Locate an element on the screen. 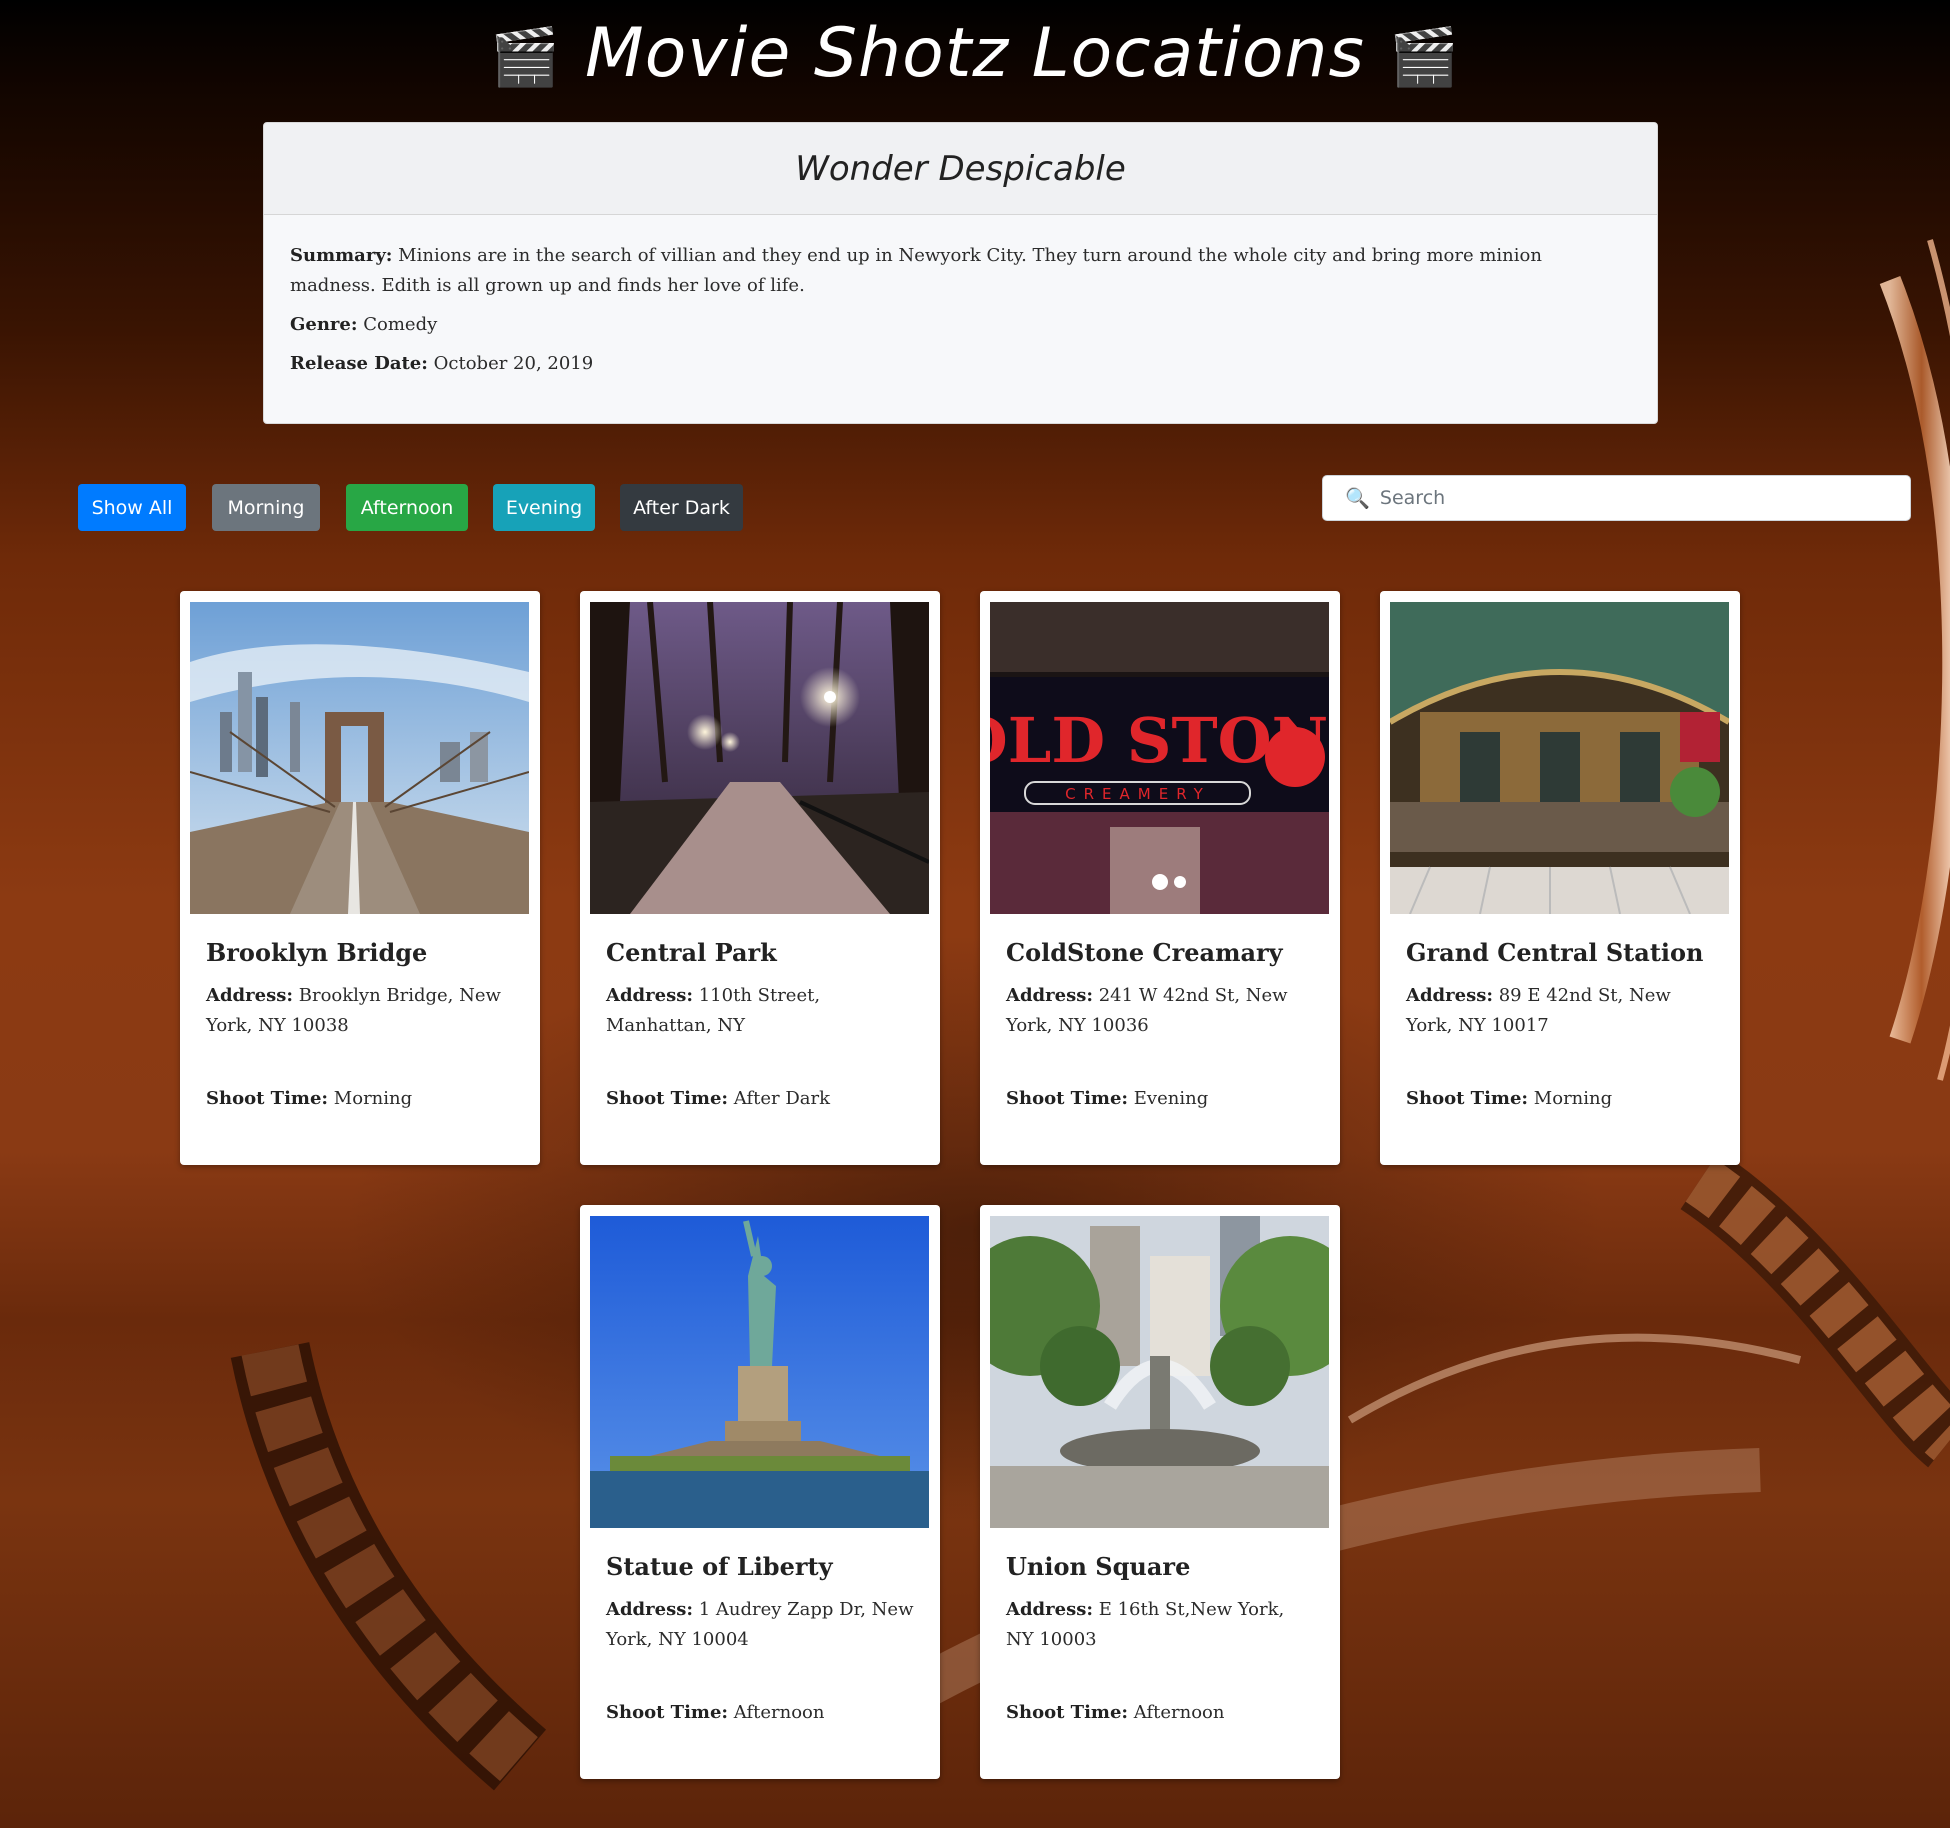 This screenshot has width=1950, height=1828. location-shoot-time: Shoot Time: After Dark is located at coordinates (718, 1098).